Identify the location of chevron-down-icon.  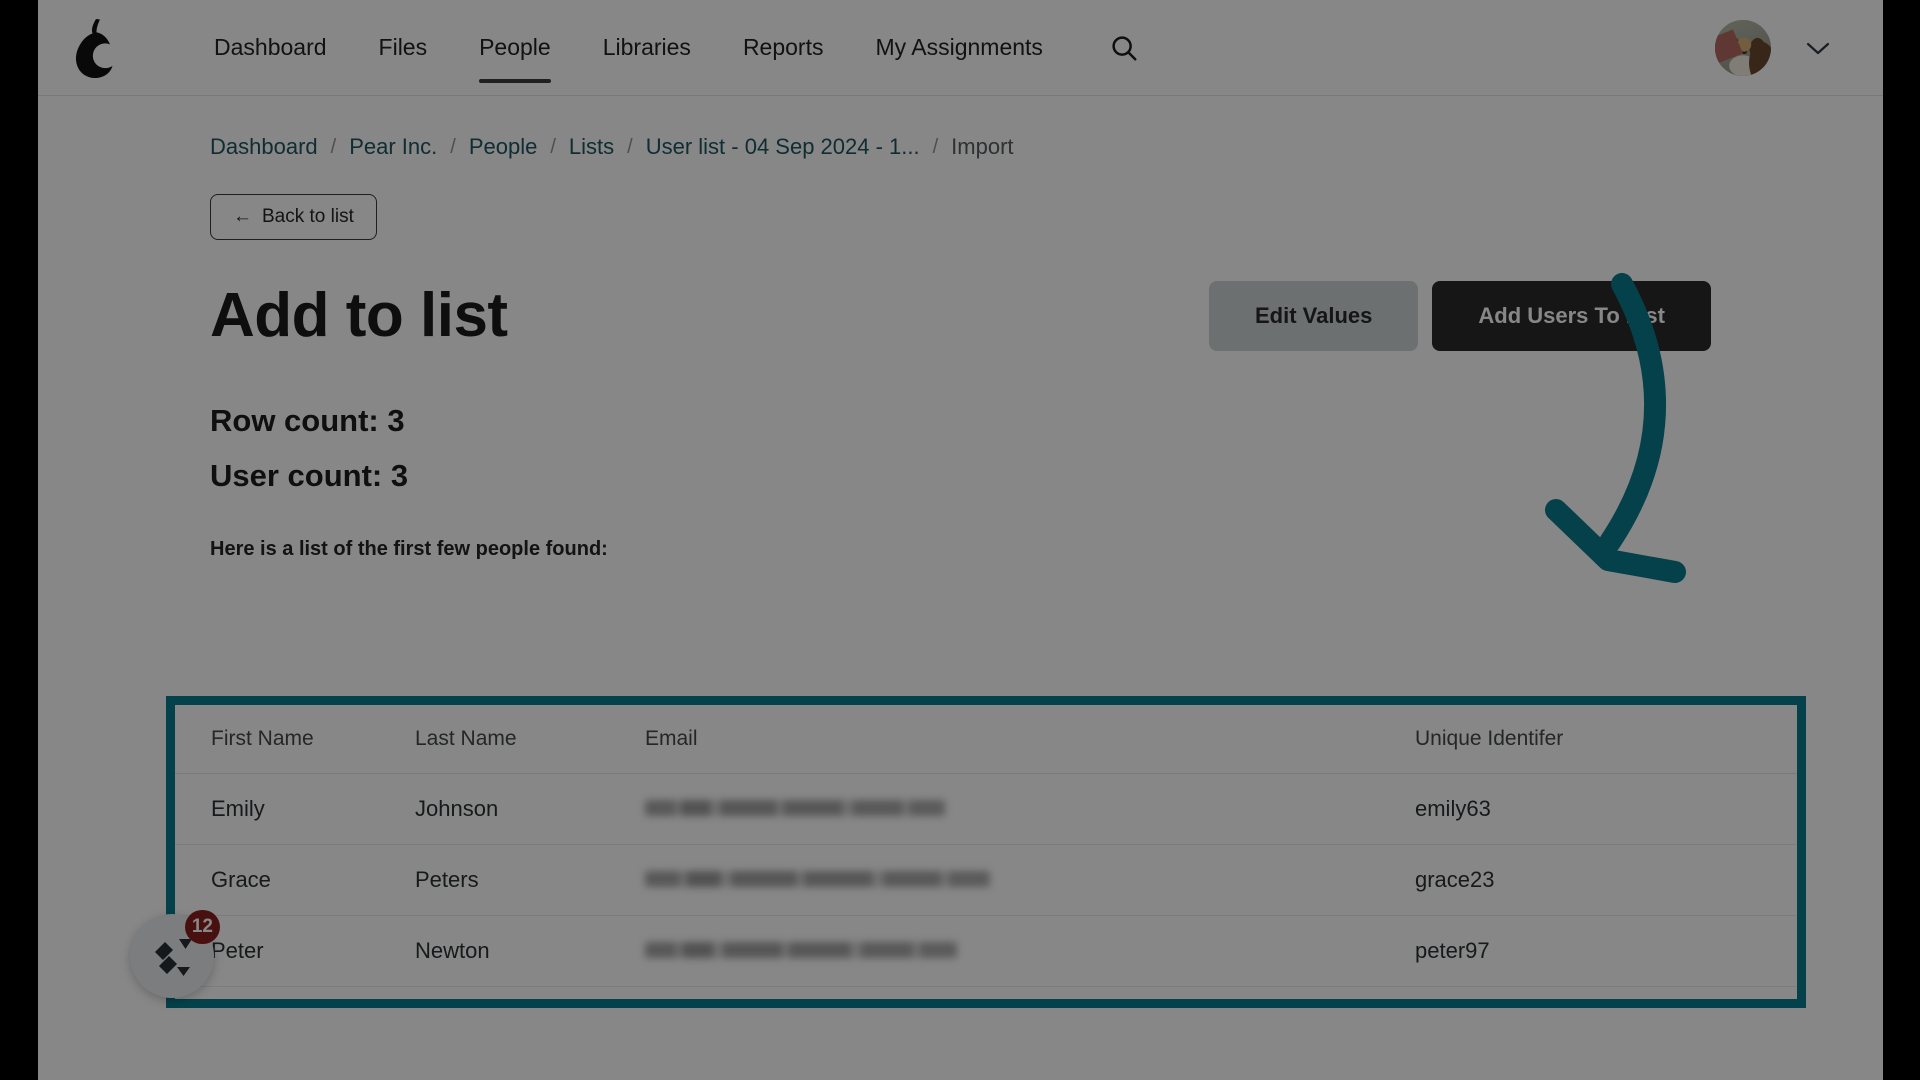
(1818, 48).